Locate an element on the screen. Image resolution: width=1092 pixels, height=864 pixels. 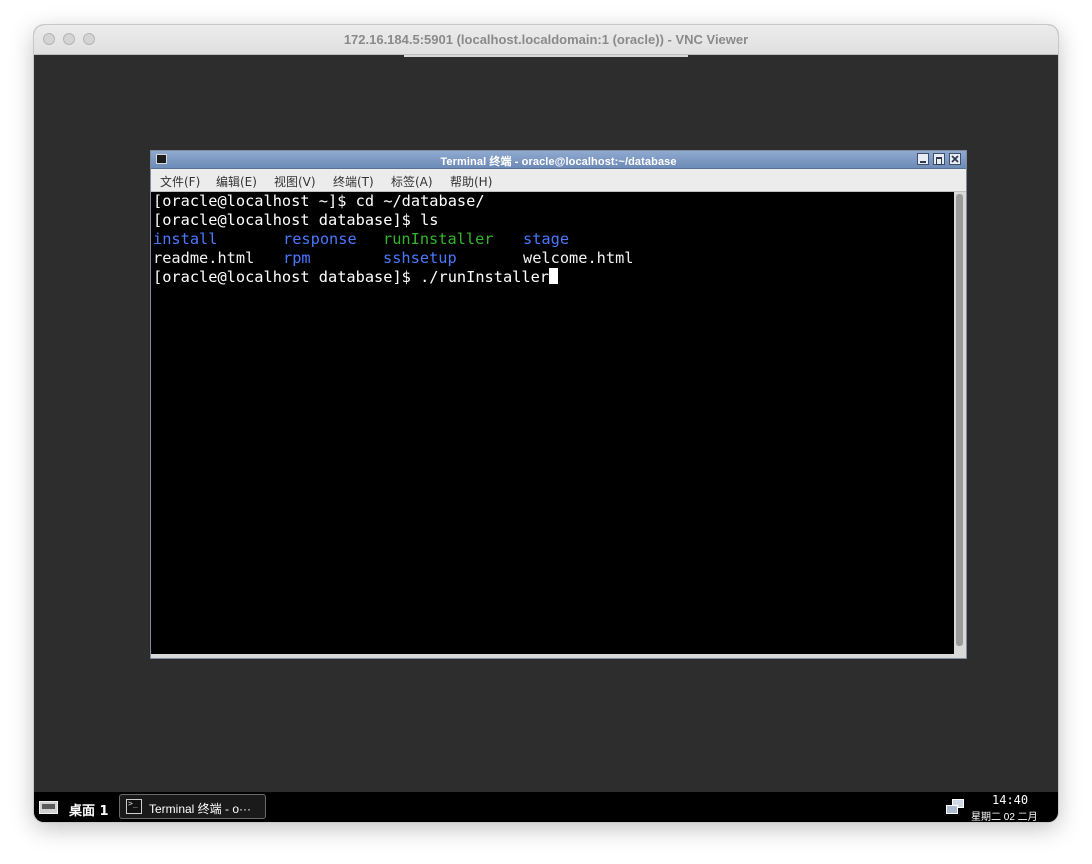
network-icon is located at coordinates (956, 807).